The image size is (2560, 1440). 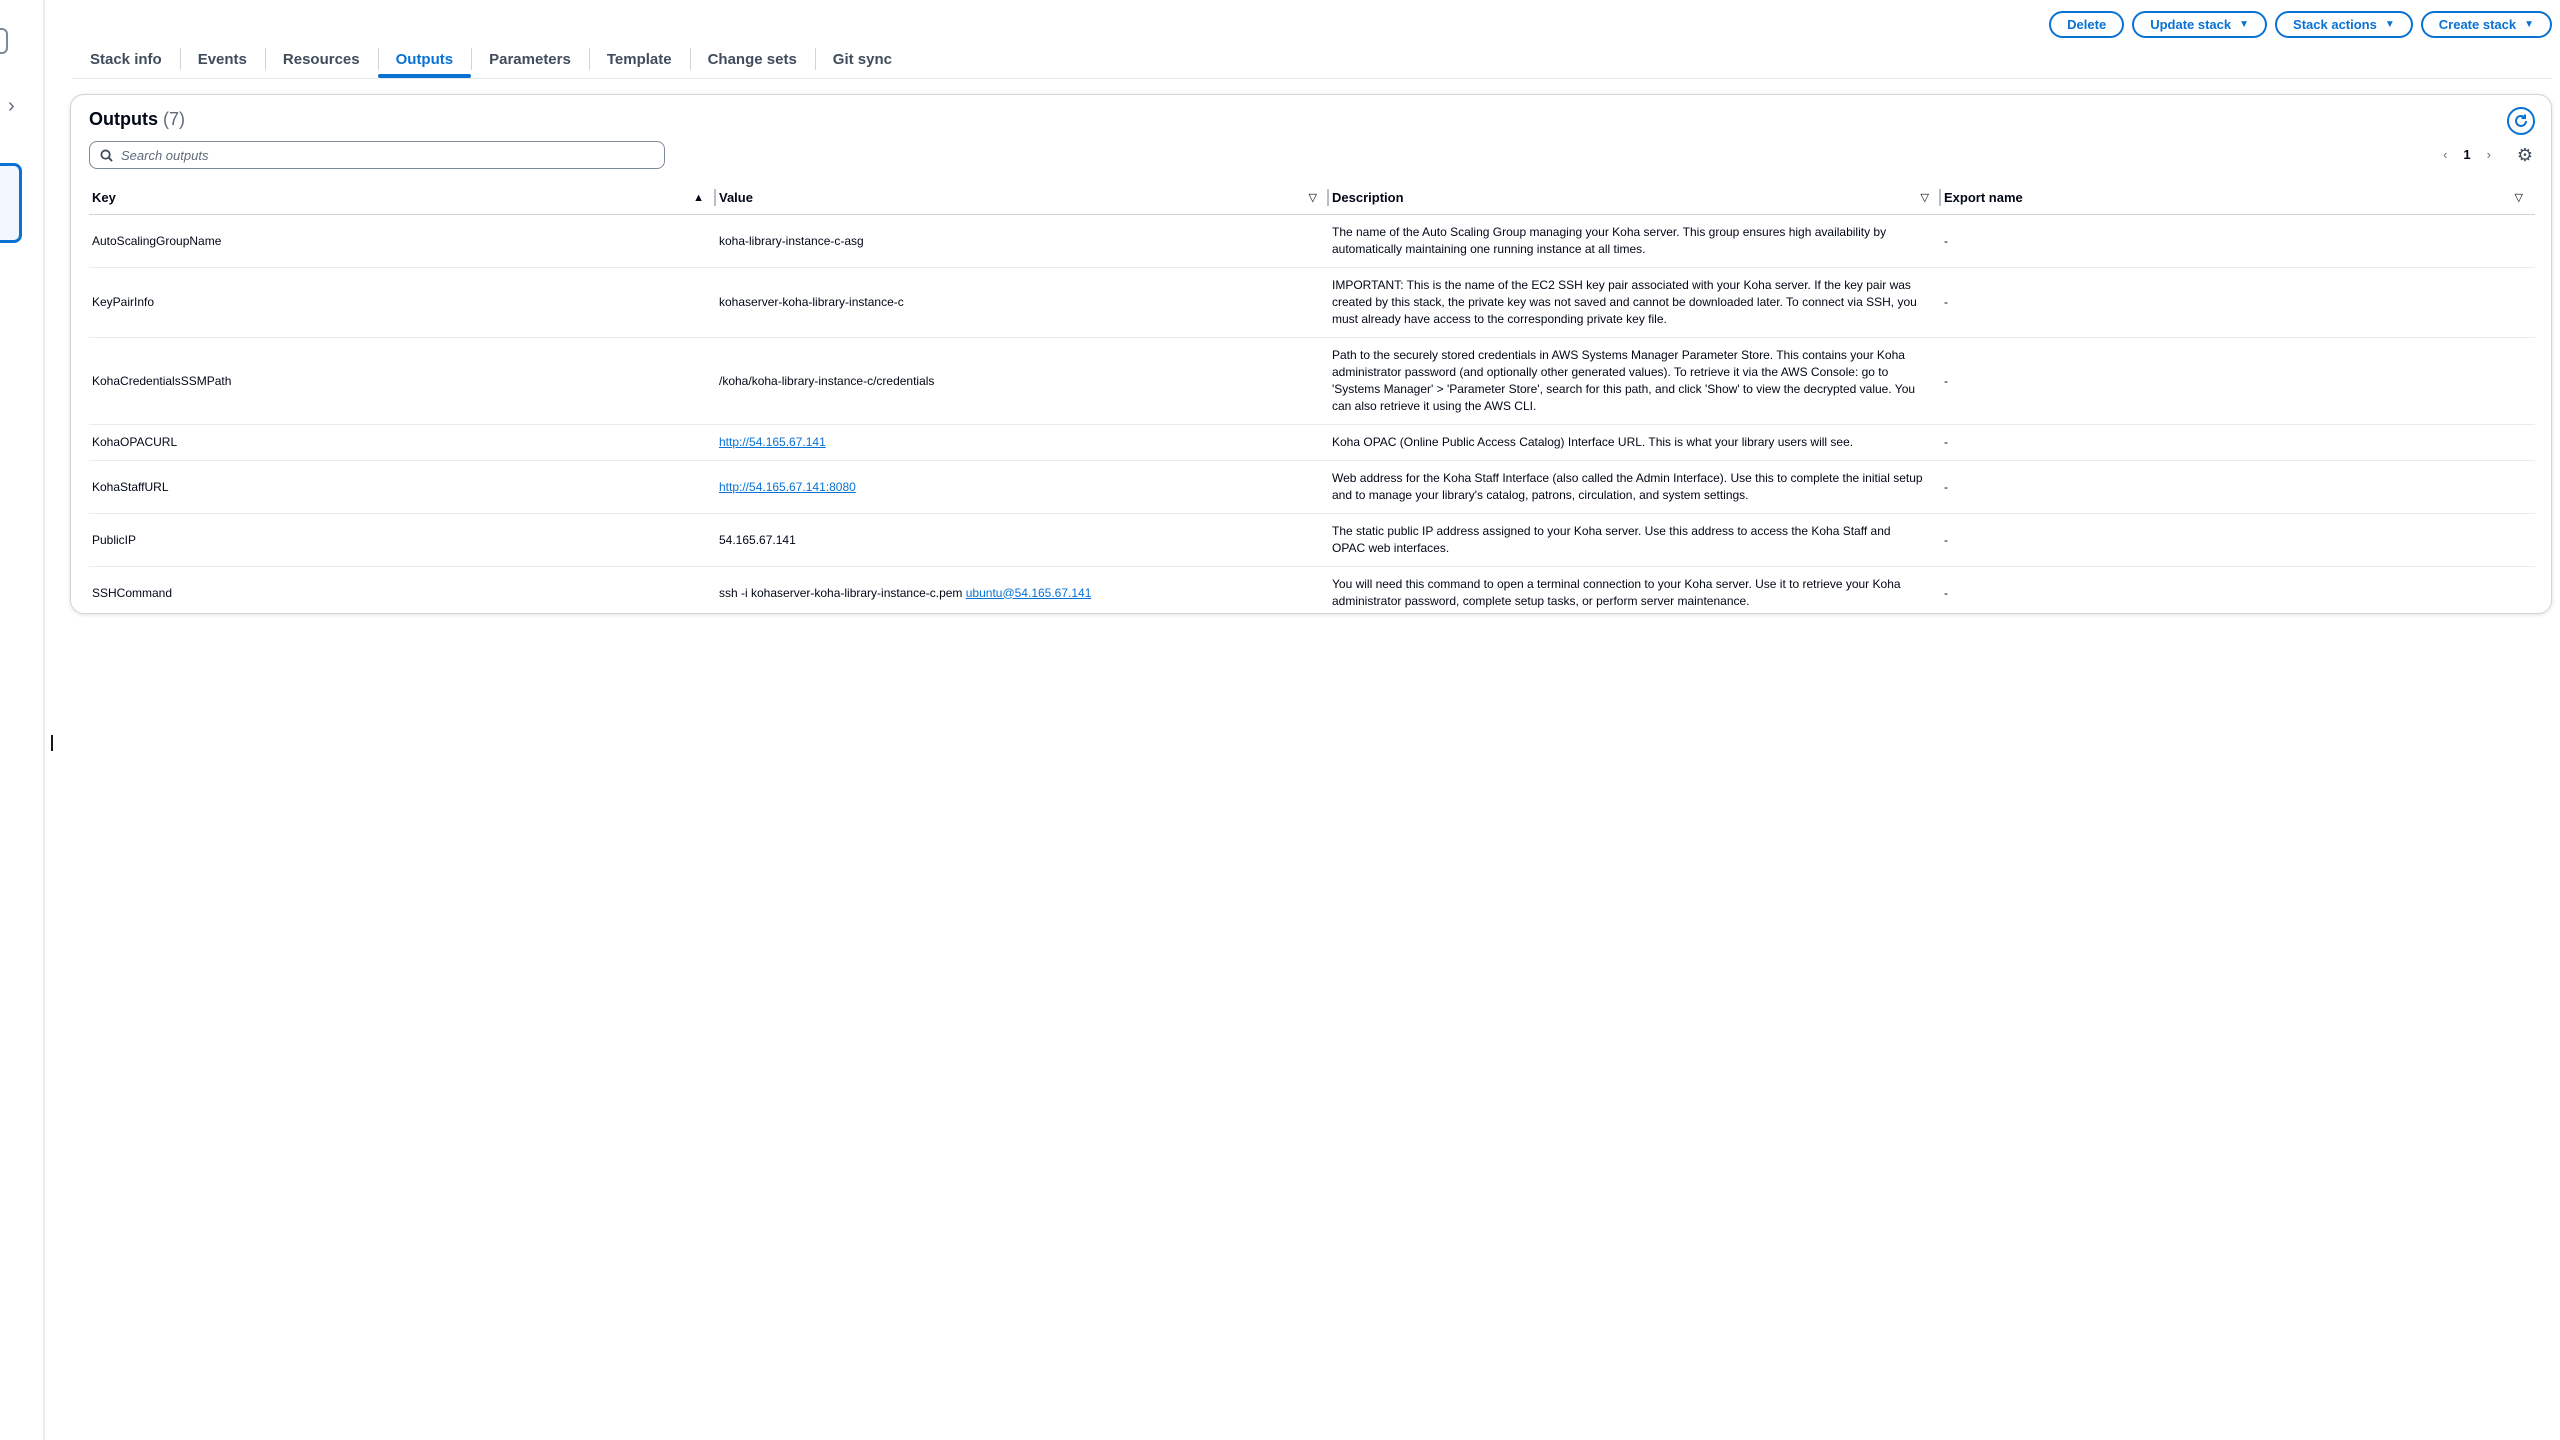 What do you see at coordinates (126, 59) in the screenshot?
I see `tab-stack-info: Stack info` at bounding box center [126, 59].